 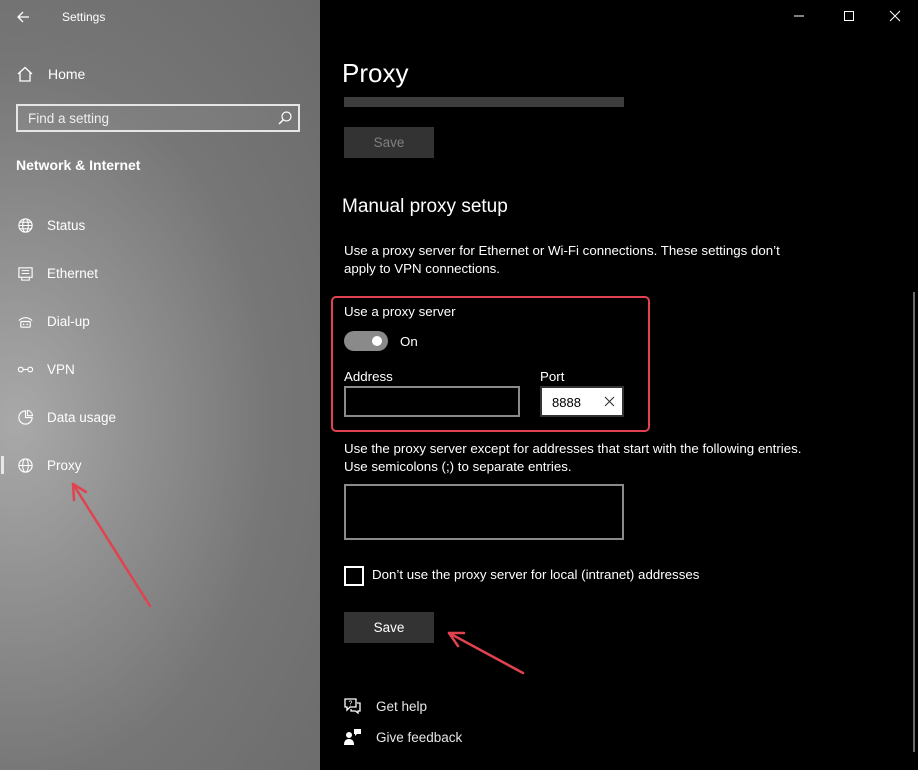 What do you see at coordinates (419, 737) in the screenshot?
I see `give-feedback-label: Give feedback` at bounding box center [419, 737].